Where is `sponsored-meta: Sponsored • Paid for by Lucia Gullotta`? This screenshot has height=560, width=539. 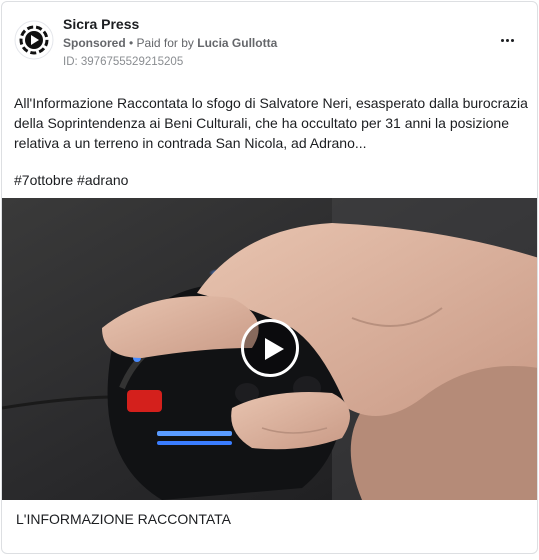
sponsored-meta: Sponsored • Paid for by Lucia Gullotta is located at coordinates (170, 43).